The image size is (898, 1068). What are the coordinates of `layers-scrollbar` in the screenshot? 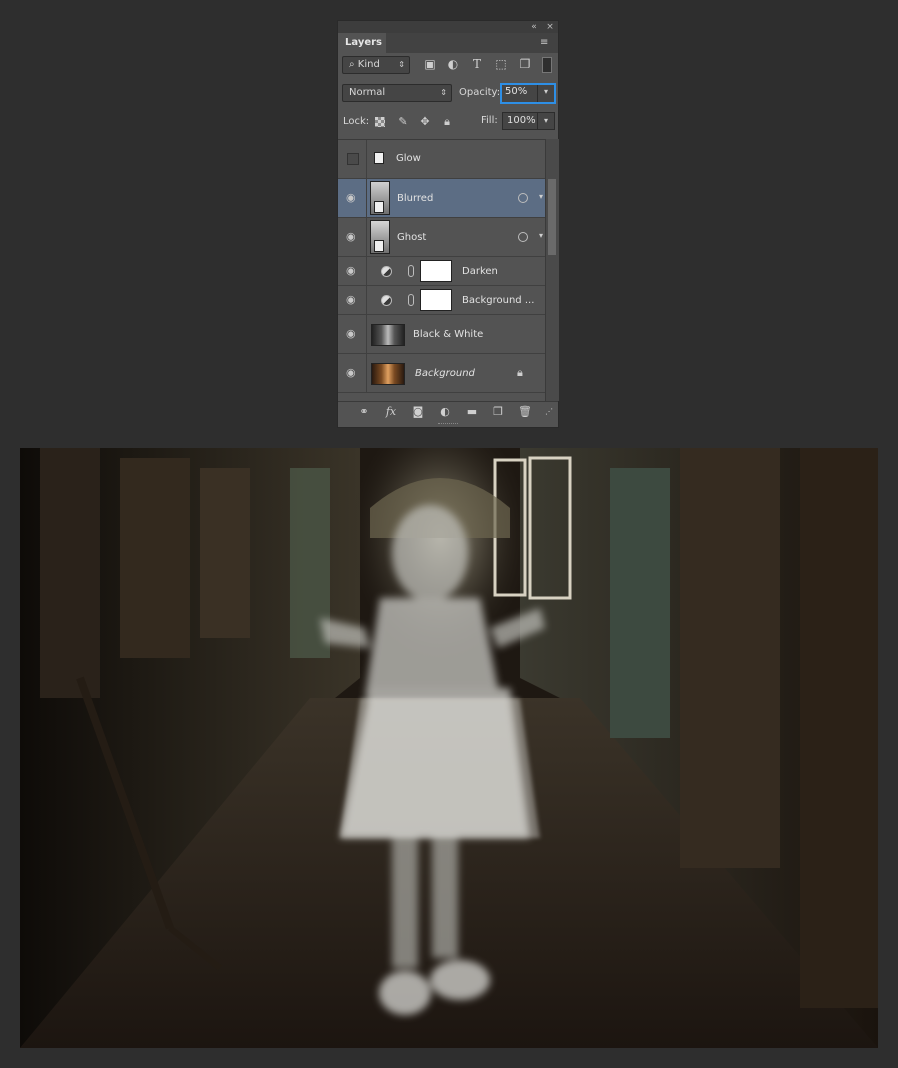 It's located at (552, 270).